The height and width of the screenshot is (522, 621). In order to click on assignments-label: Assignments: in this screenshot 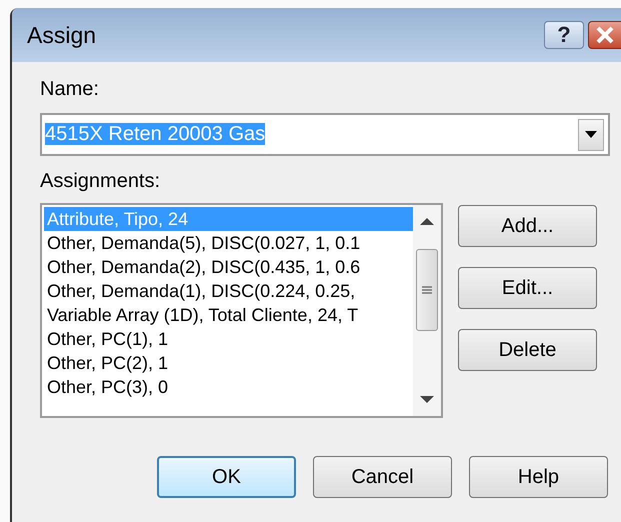, I will do `click(101, 181)`.